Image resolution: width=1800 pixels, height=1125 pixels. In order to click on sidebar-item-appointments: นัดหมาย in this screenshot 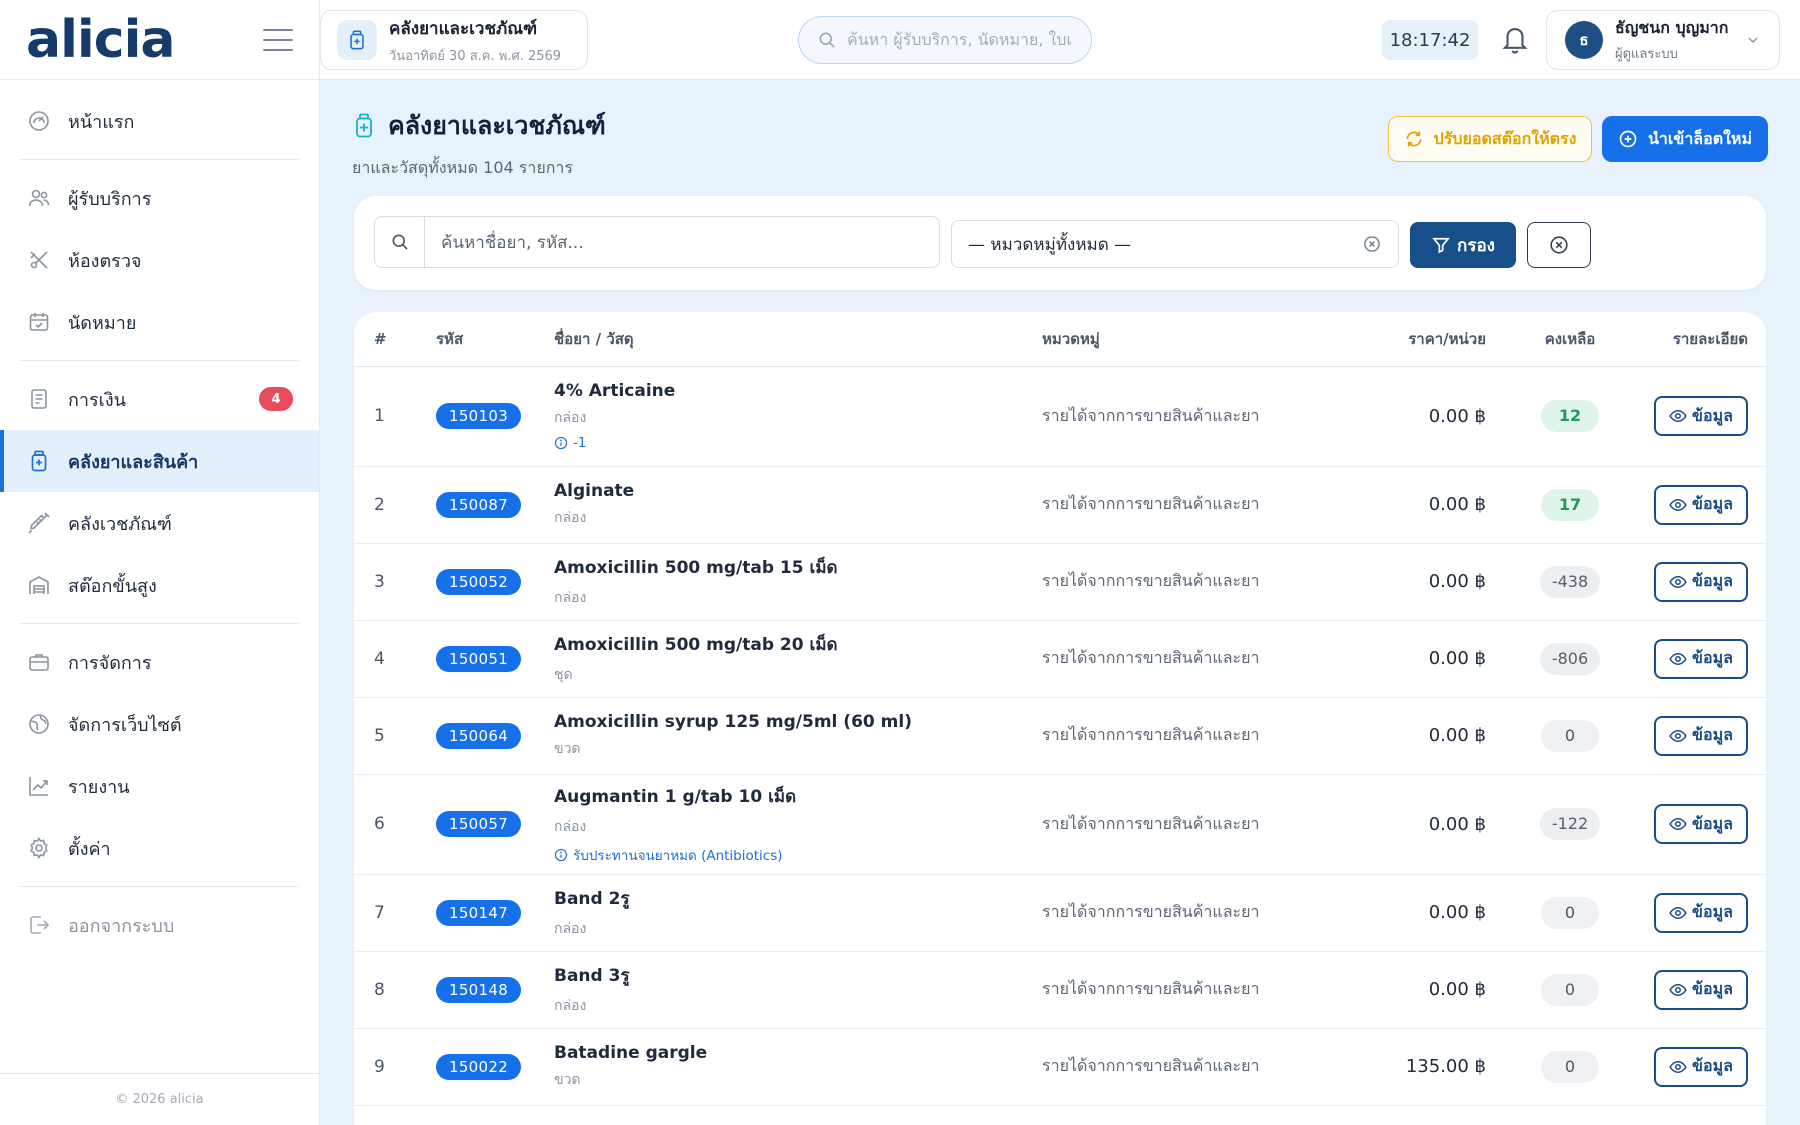, I will do `click(159, 322)`.